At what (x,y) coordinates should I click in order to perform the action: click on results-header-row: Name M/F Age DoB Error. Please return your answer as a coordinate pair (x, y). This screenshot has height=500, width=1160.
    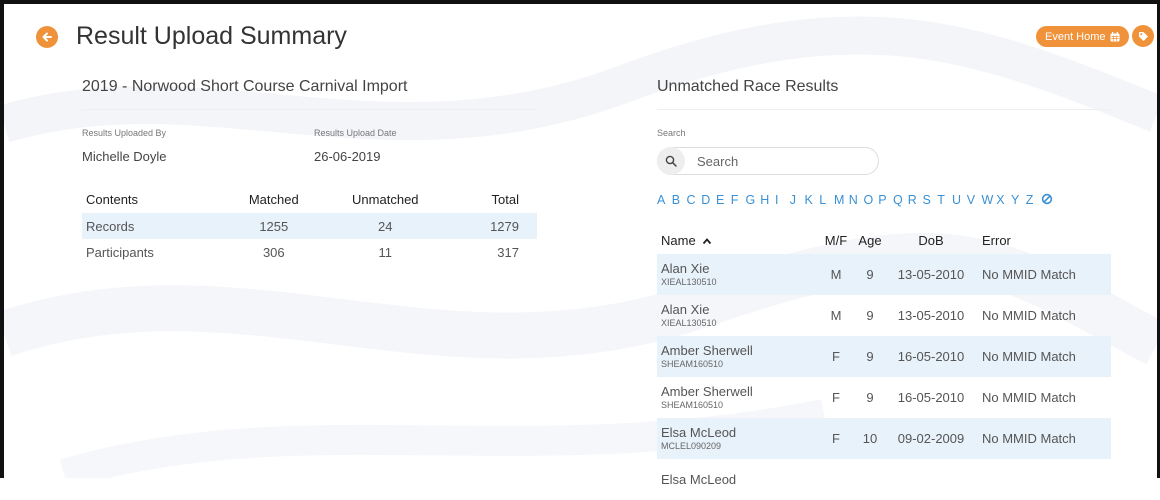
    Looking at the image, I should click on (884, 240).